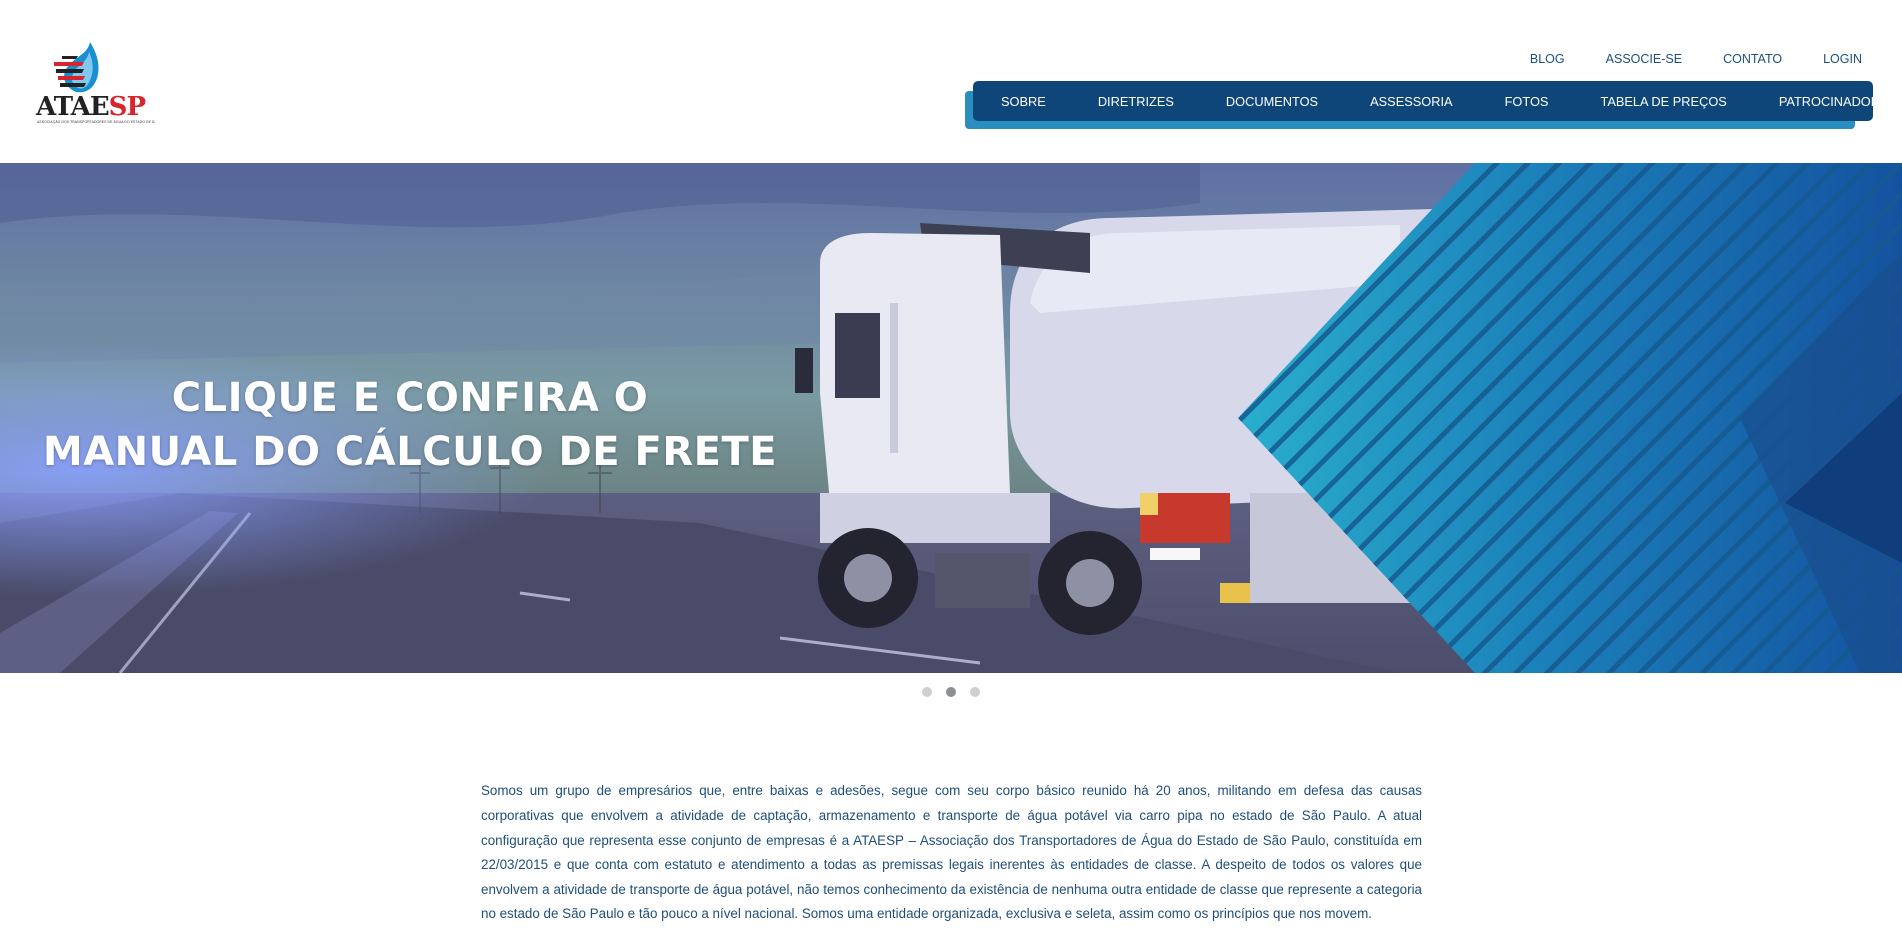  Describe the element at coordinates (1527, 101) in the screenshot. I see `nav-item-fotos: FOTOS` at that location.